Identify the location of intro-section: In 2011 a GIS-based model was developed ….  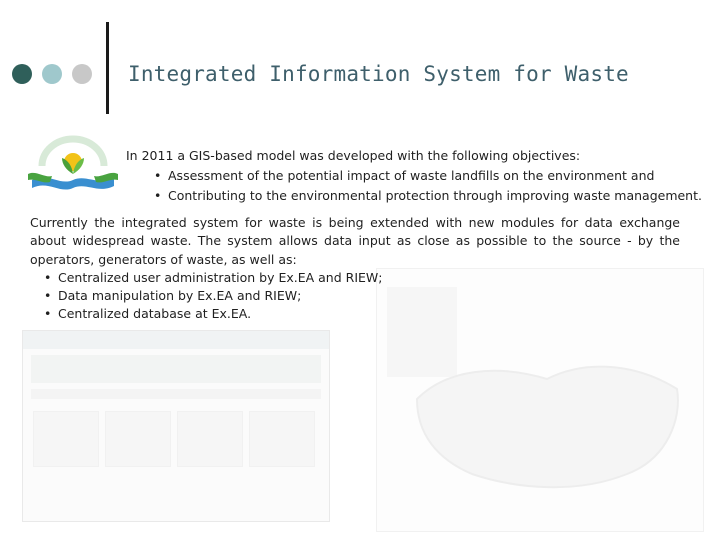
(416, 176).